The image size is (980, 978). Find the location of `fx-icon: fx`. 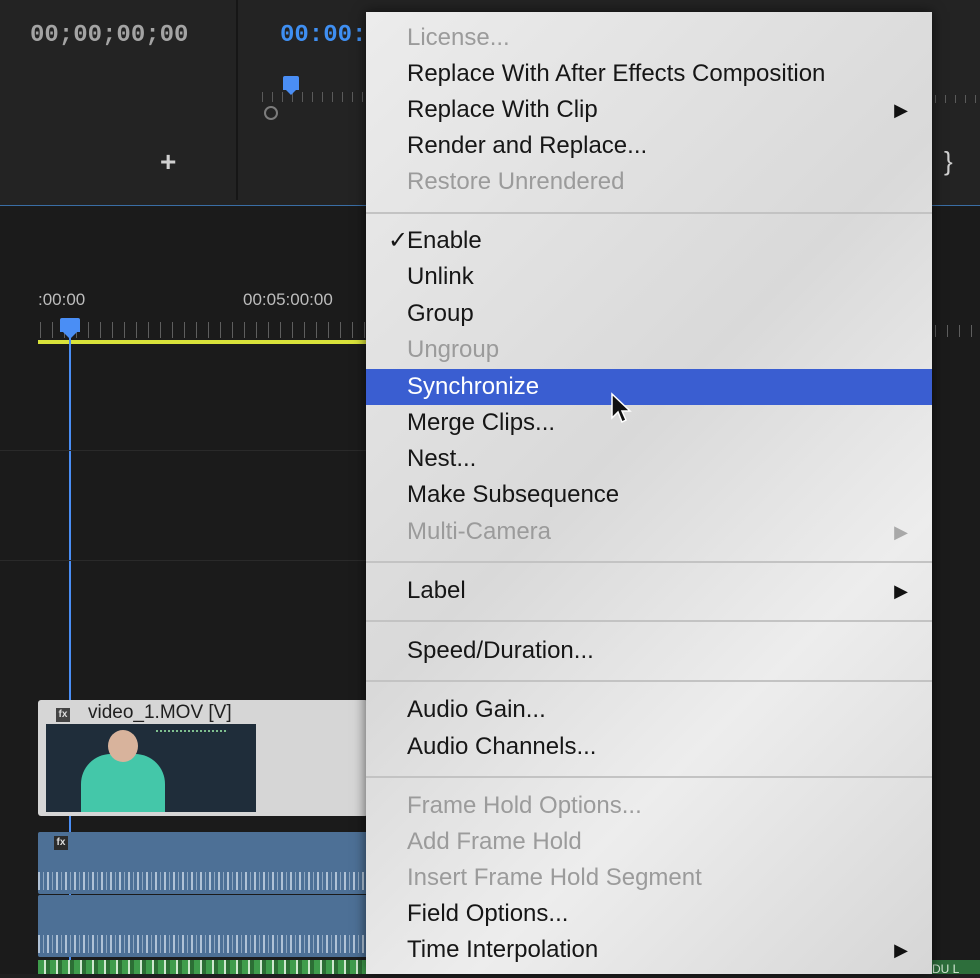

fx-icon: fx is located at coordinates (63, 715).